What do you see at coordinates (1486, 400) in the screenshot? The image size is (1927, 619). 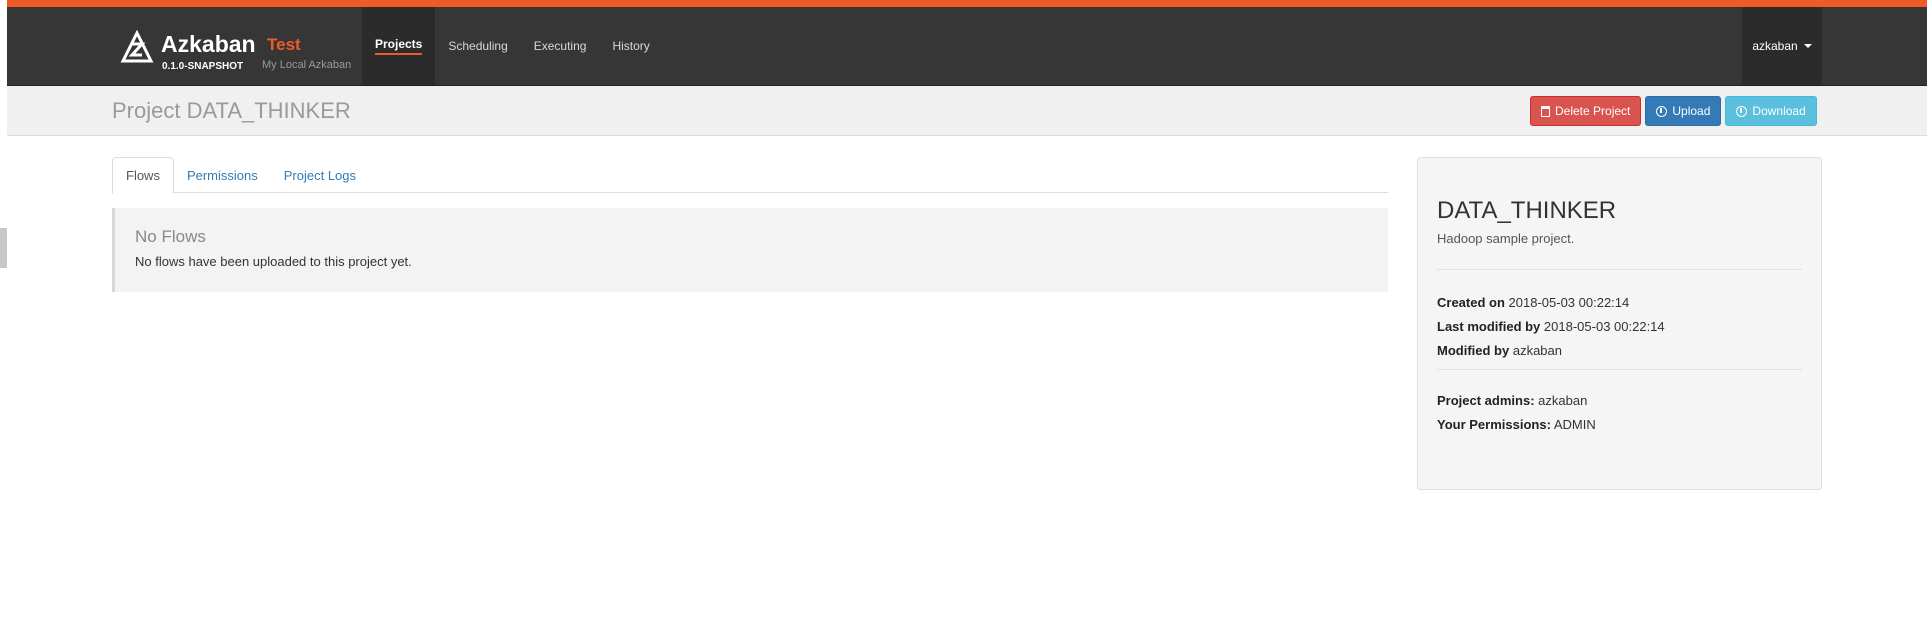 I see `project-admins-label: Project admins:` at bounding box center [1486, 400].